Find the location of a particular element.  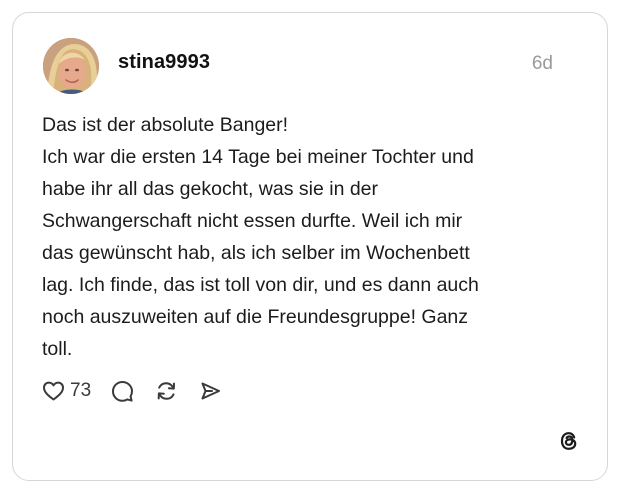

send-icon is located at coordinates (211, 391).